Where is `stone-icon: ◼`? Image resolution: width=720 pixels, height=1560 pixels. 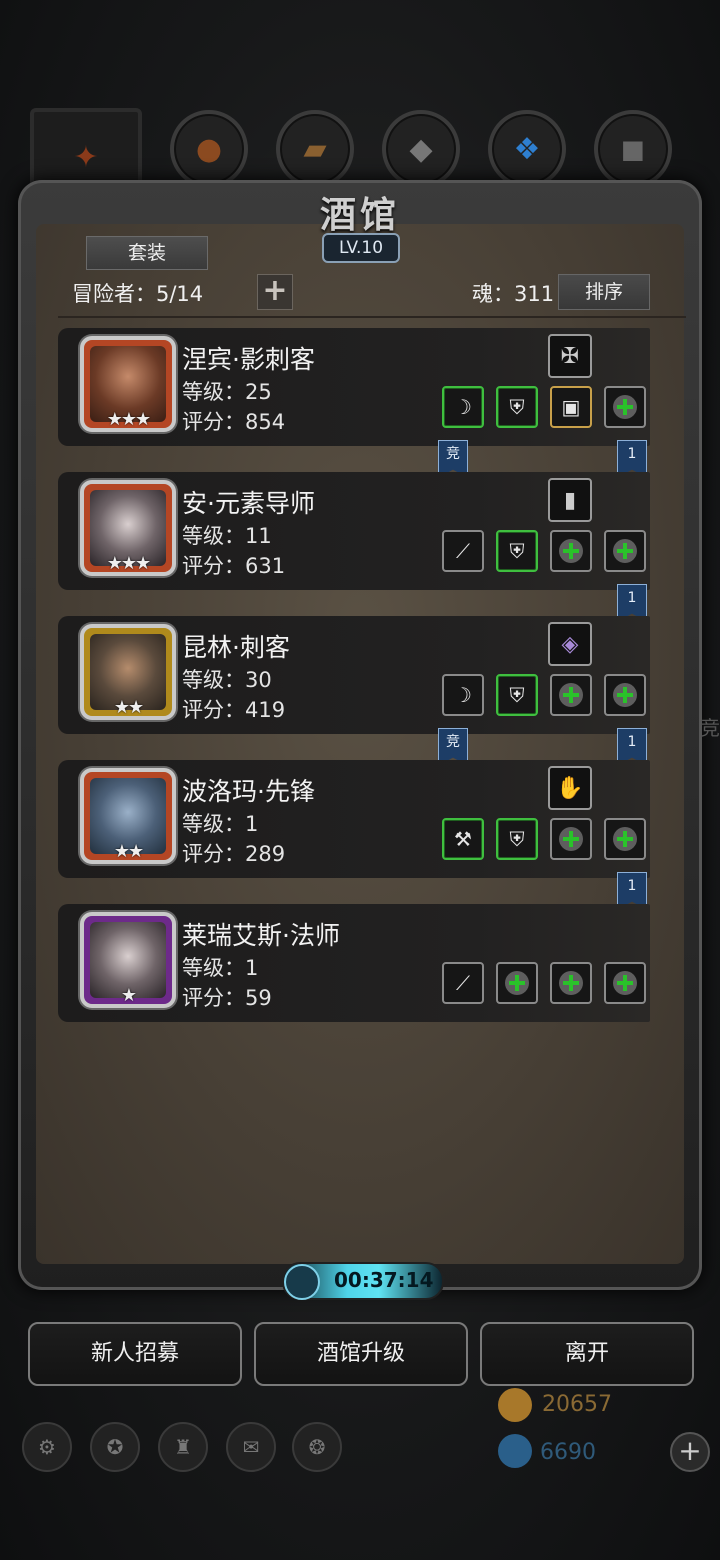
stone-icon: ◼ is located at coordinates (633, 149).